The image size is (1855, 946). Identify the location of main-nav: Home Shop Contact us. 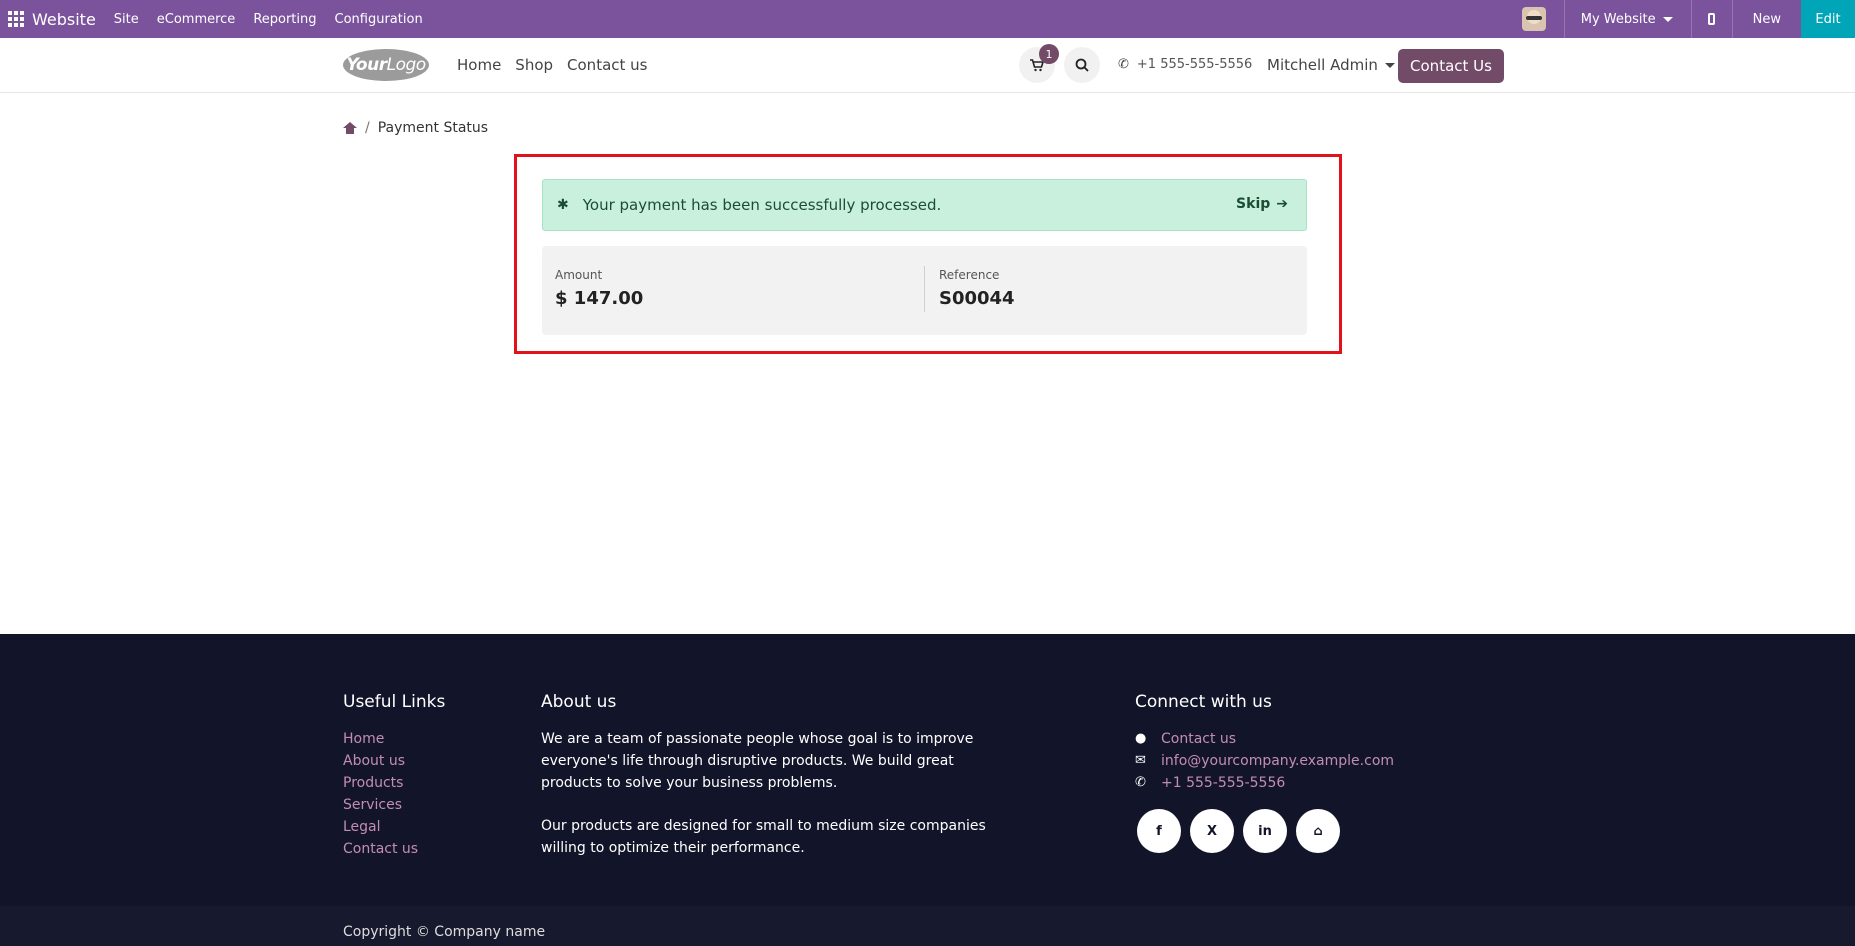
(559, 65).